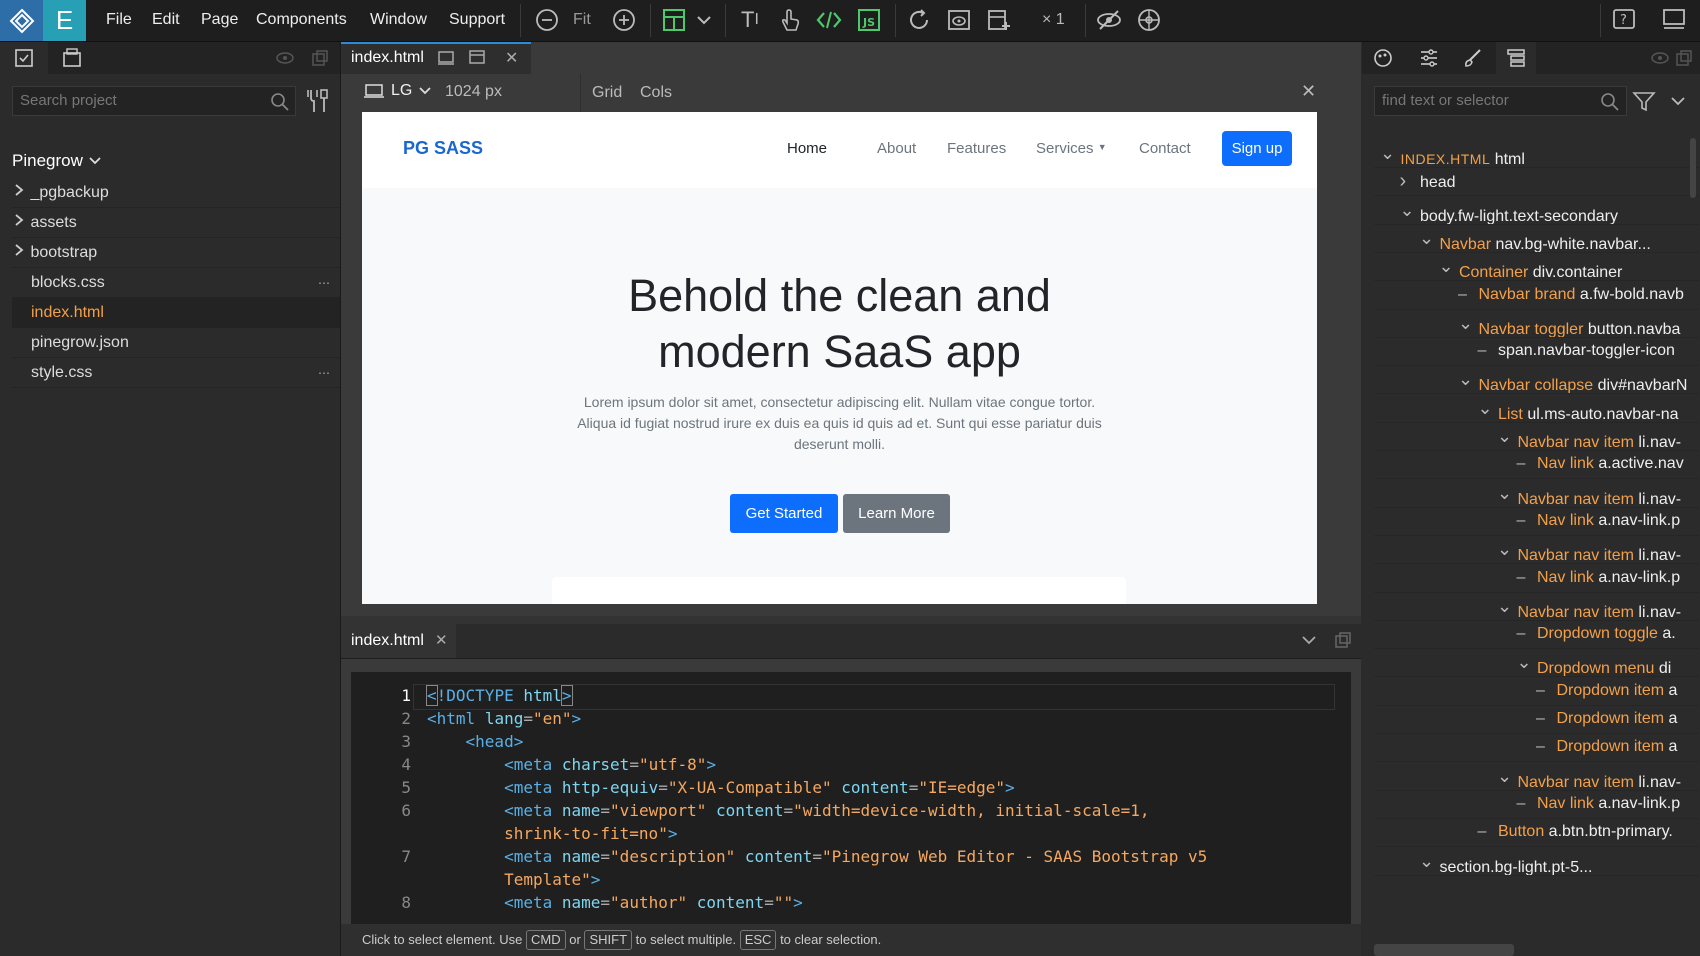 The height and width of the screenshot is (956, 1700). What do you see at coordinates (656, 93) in the screenshot?
I see `cols-toggle: Cols` at bounding box center [656, 93].